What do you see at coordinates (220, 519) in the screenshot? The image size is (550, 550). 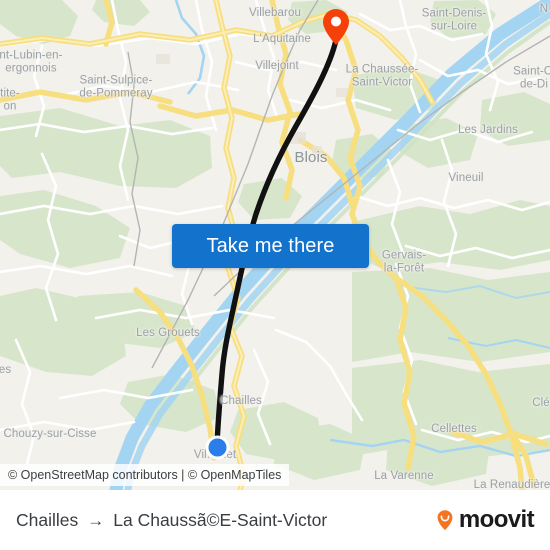 I see `route-destination-label: La Chaussã©E-Saint-Victor` at bounding box center [220, 519].